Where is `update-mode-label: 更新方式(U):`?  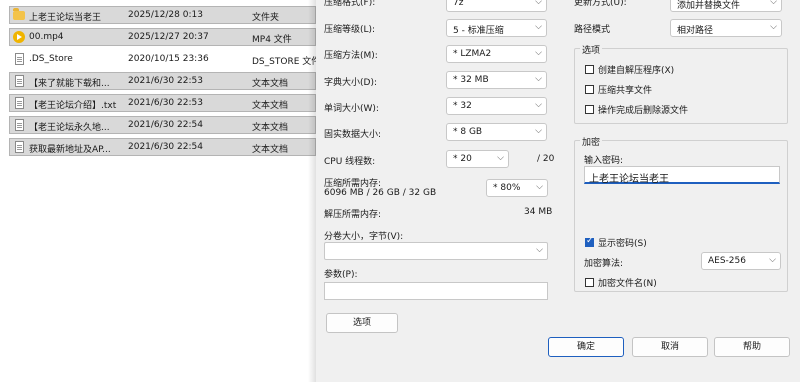 update-mode-label: 更新方式(U): is located at coordinates (600, 4).